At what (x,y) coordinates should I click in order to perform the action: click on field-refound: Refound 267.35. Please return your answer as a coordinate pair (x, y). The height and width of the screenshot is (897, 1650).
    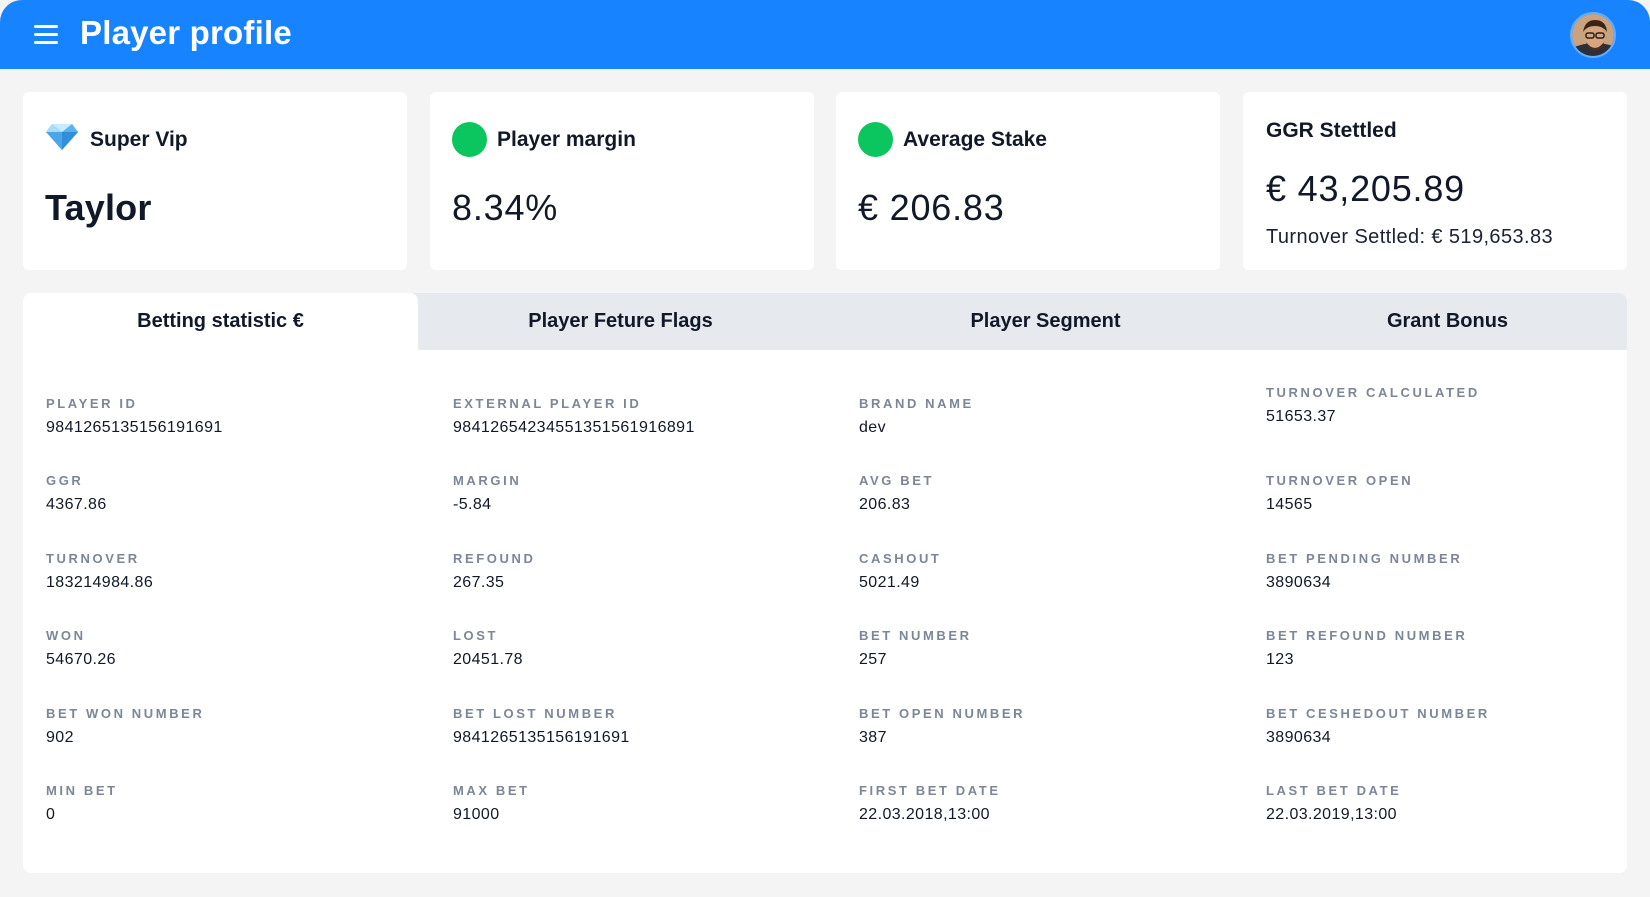
    Looking at the image, I should click on (494, 571).